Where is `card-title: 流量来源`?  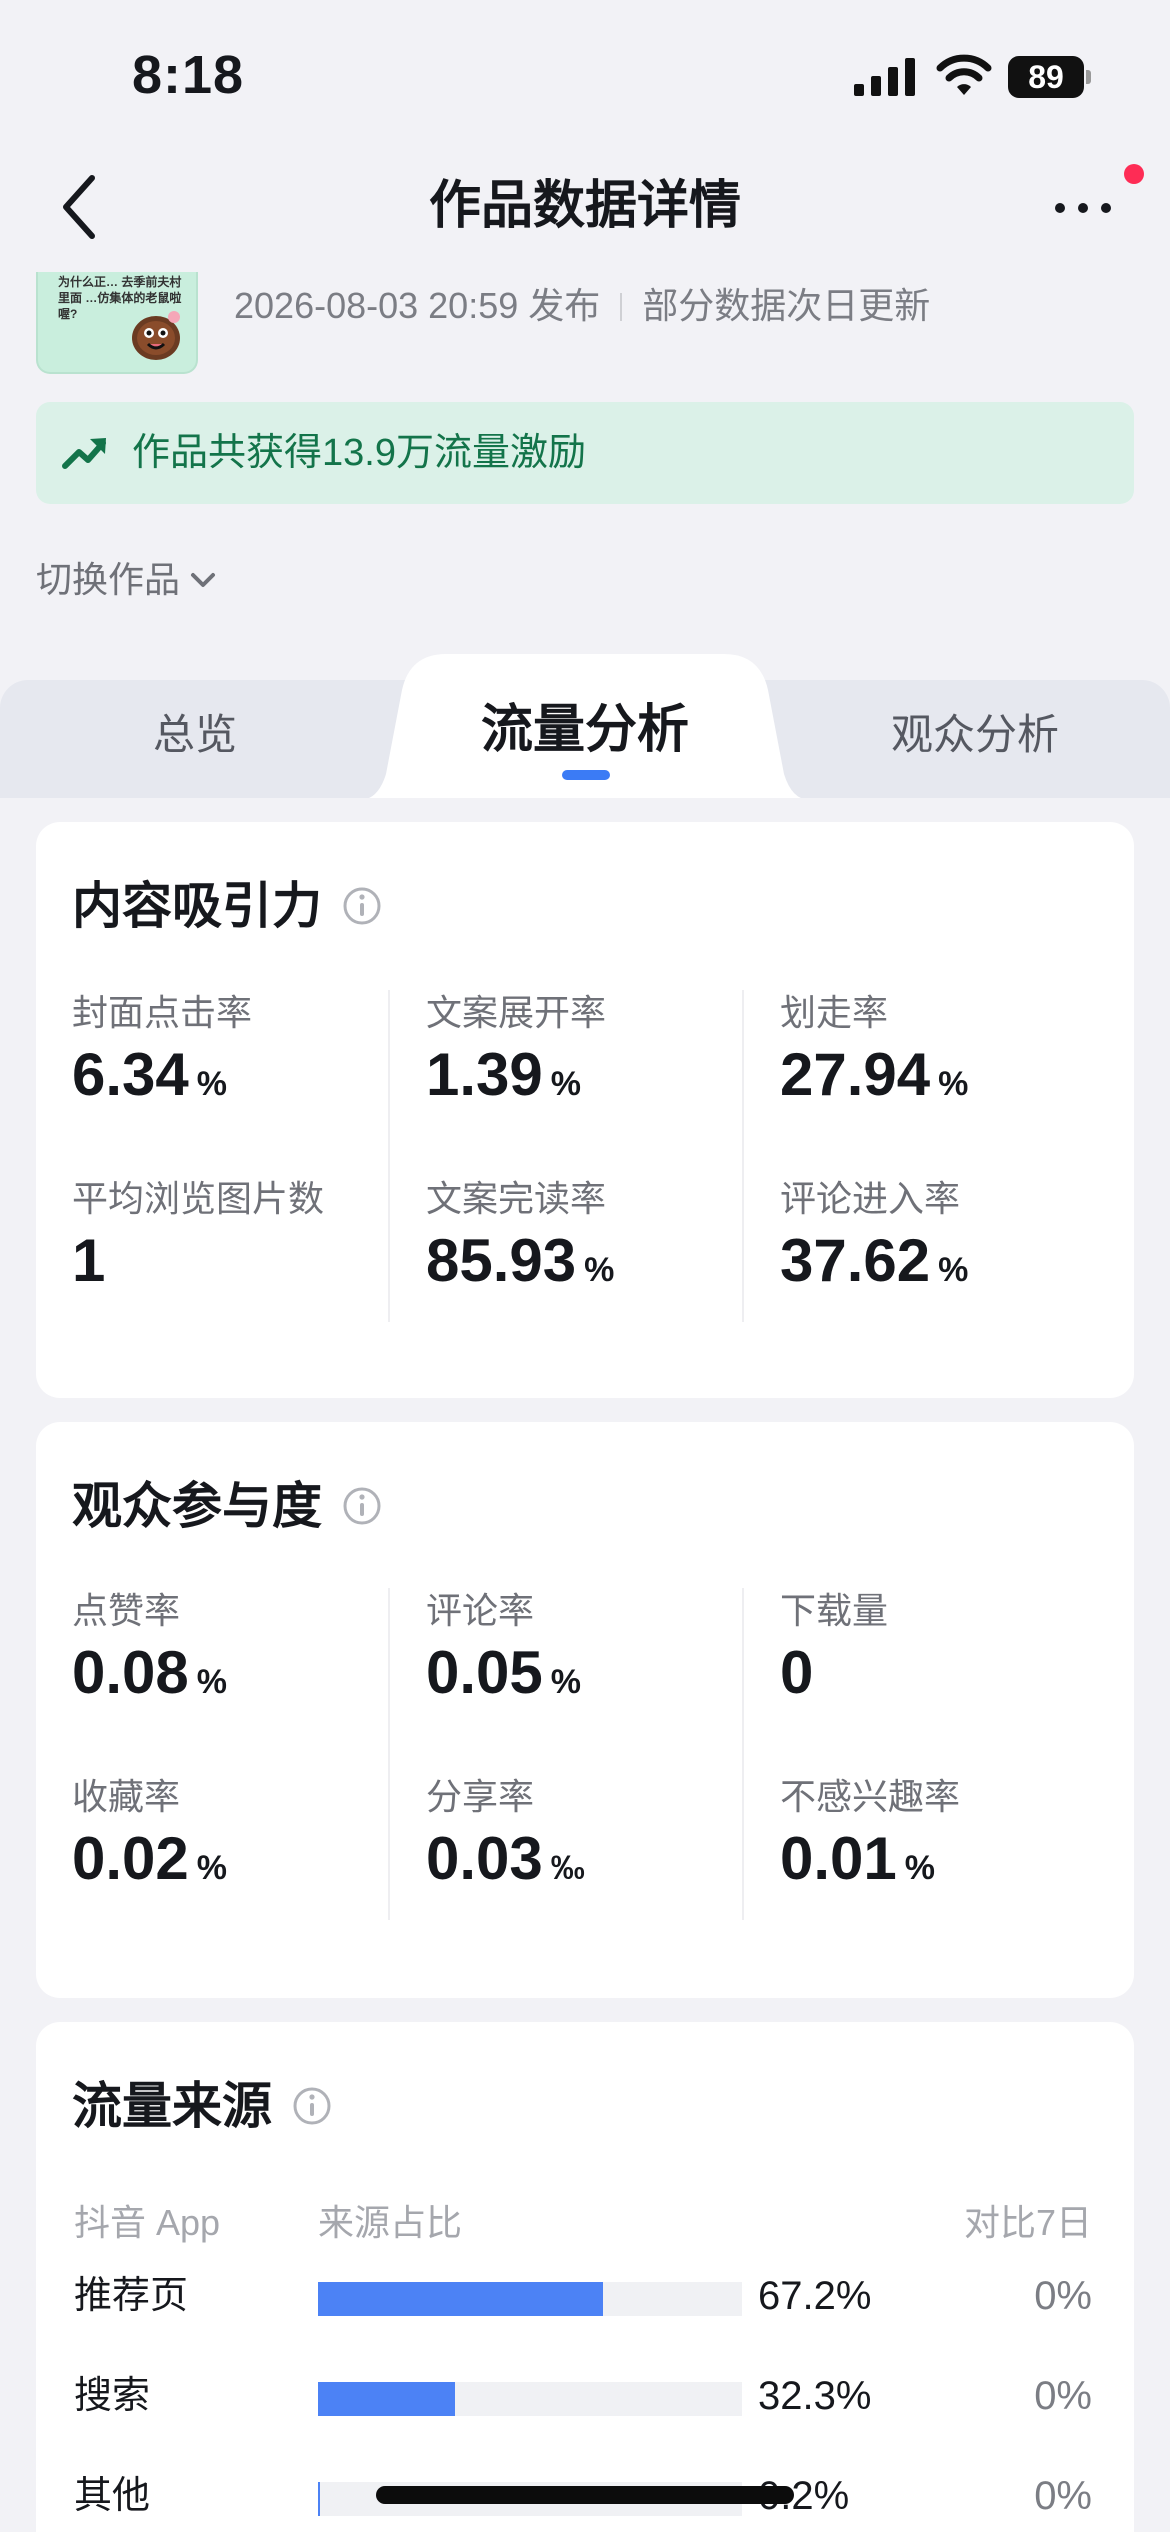
card-title: 流量来源 is located at coordinates (202, 2106).